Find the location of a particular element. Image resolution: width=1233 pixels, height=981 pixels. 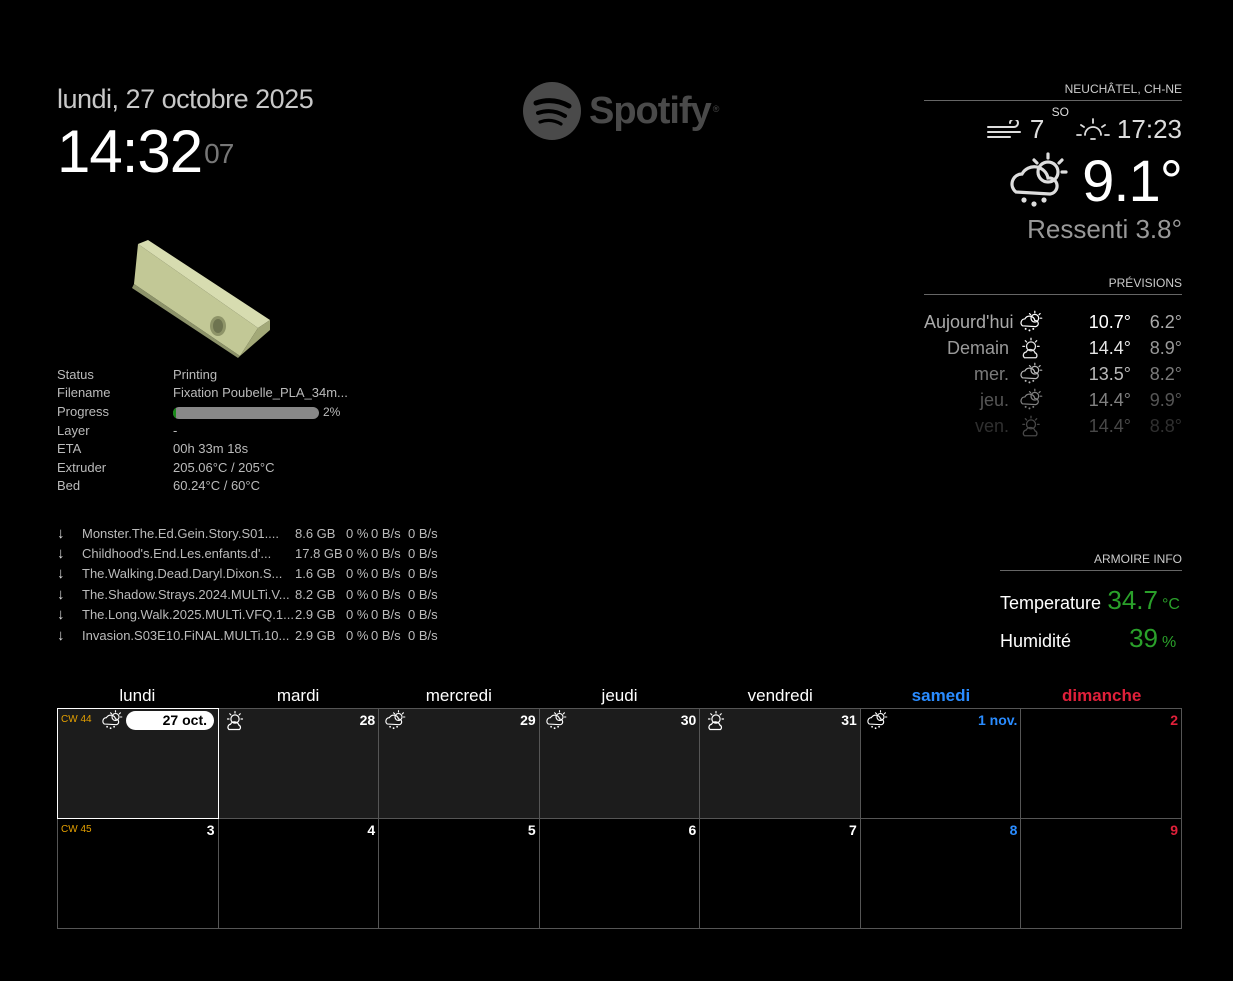

day-number: 30 is located at coordinates (688, 720).